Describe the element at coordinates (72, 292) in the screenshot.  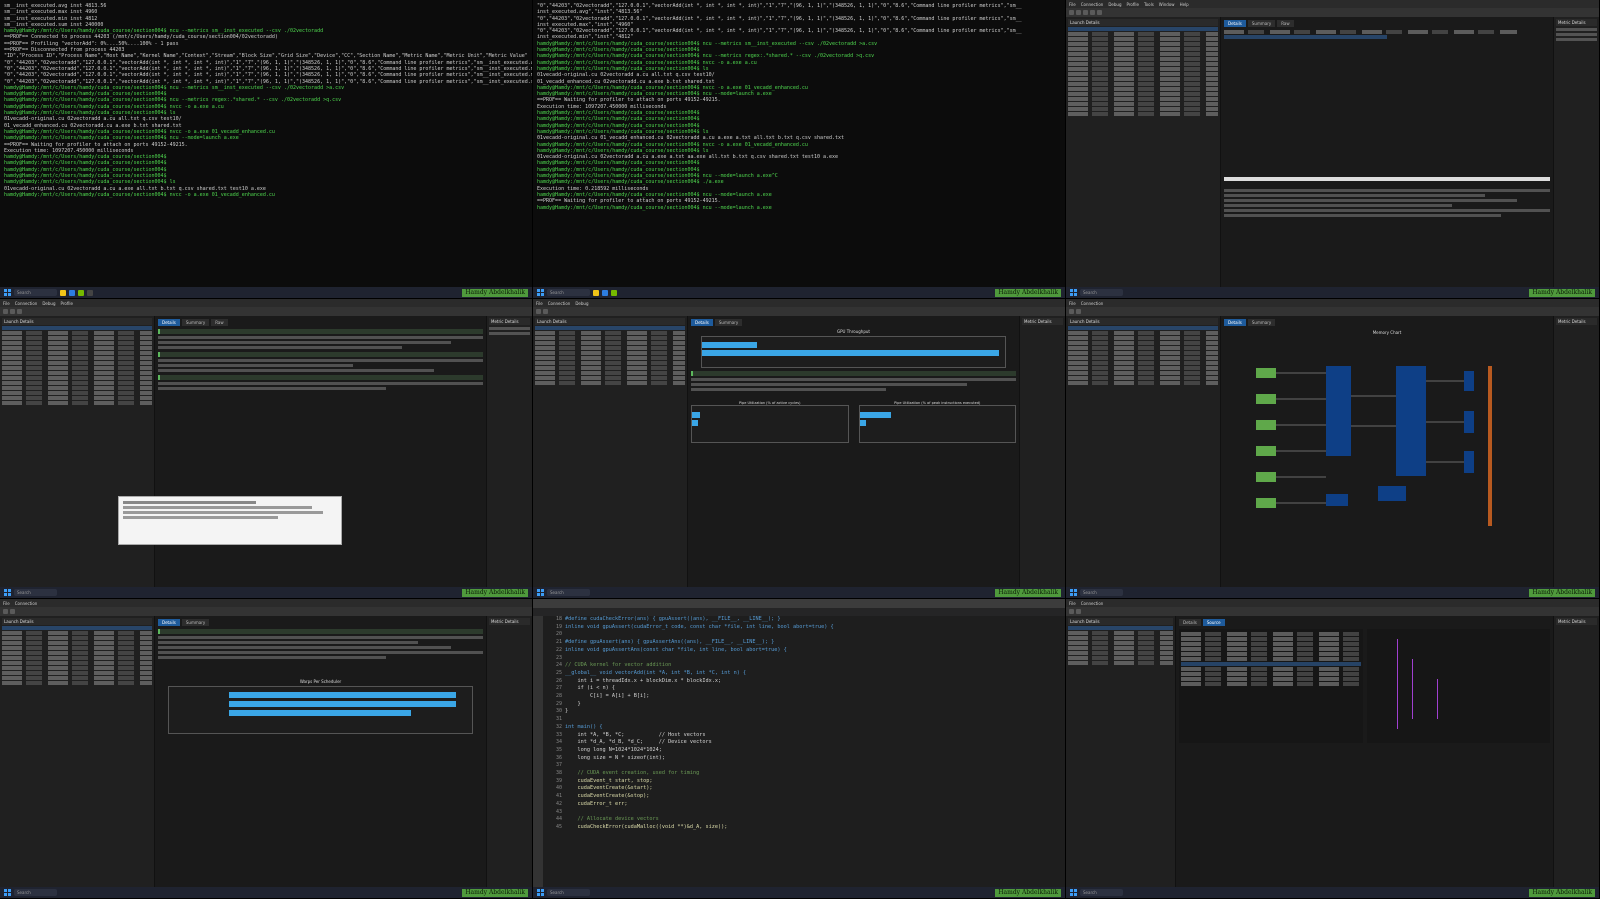
I see `browser-icon` at that location.